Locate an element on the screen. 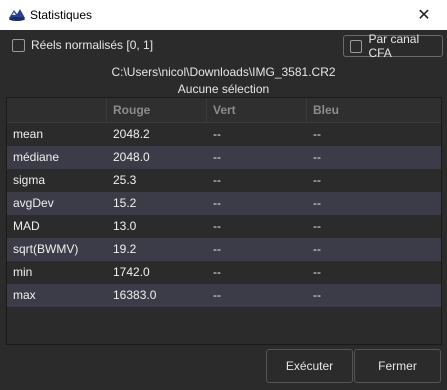  cfa-toggle-button: Par canal CFA is located at coordinates (393, 46).